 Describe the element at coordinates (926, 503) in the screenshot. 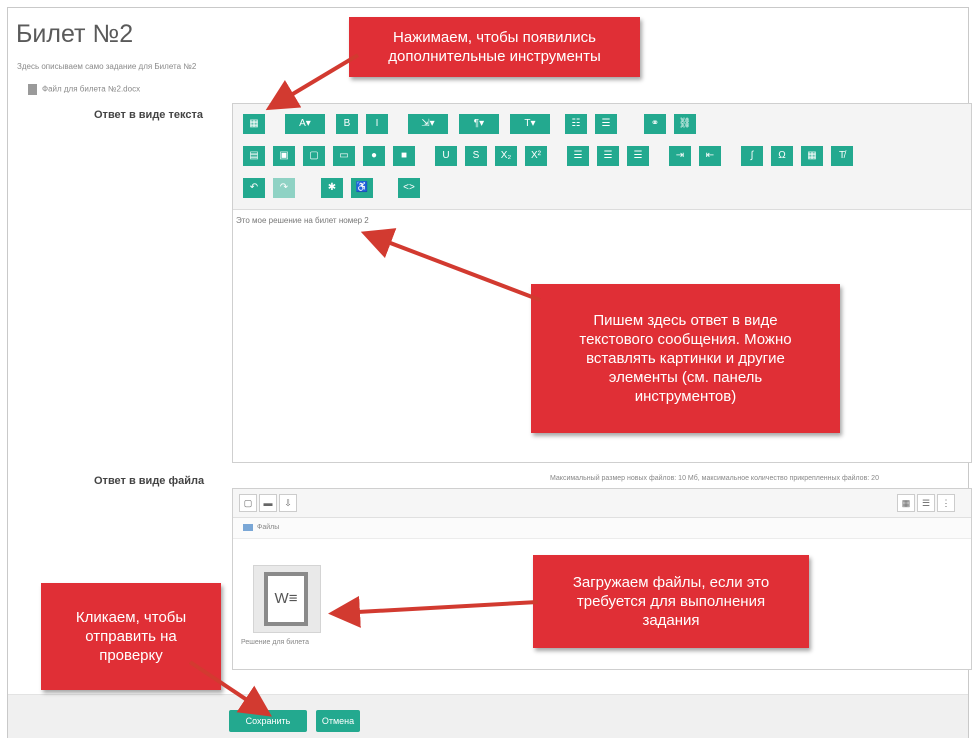

I see `view-list-icon: ☰` at that location.